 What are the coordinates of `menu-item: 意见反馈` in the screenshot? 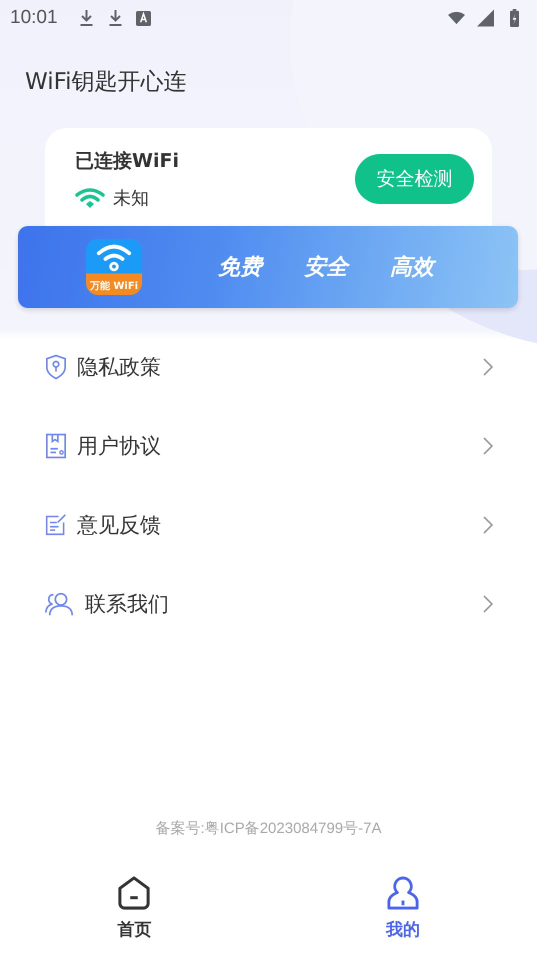 It's located at (268, 524).